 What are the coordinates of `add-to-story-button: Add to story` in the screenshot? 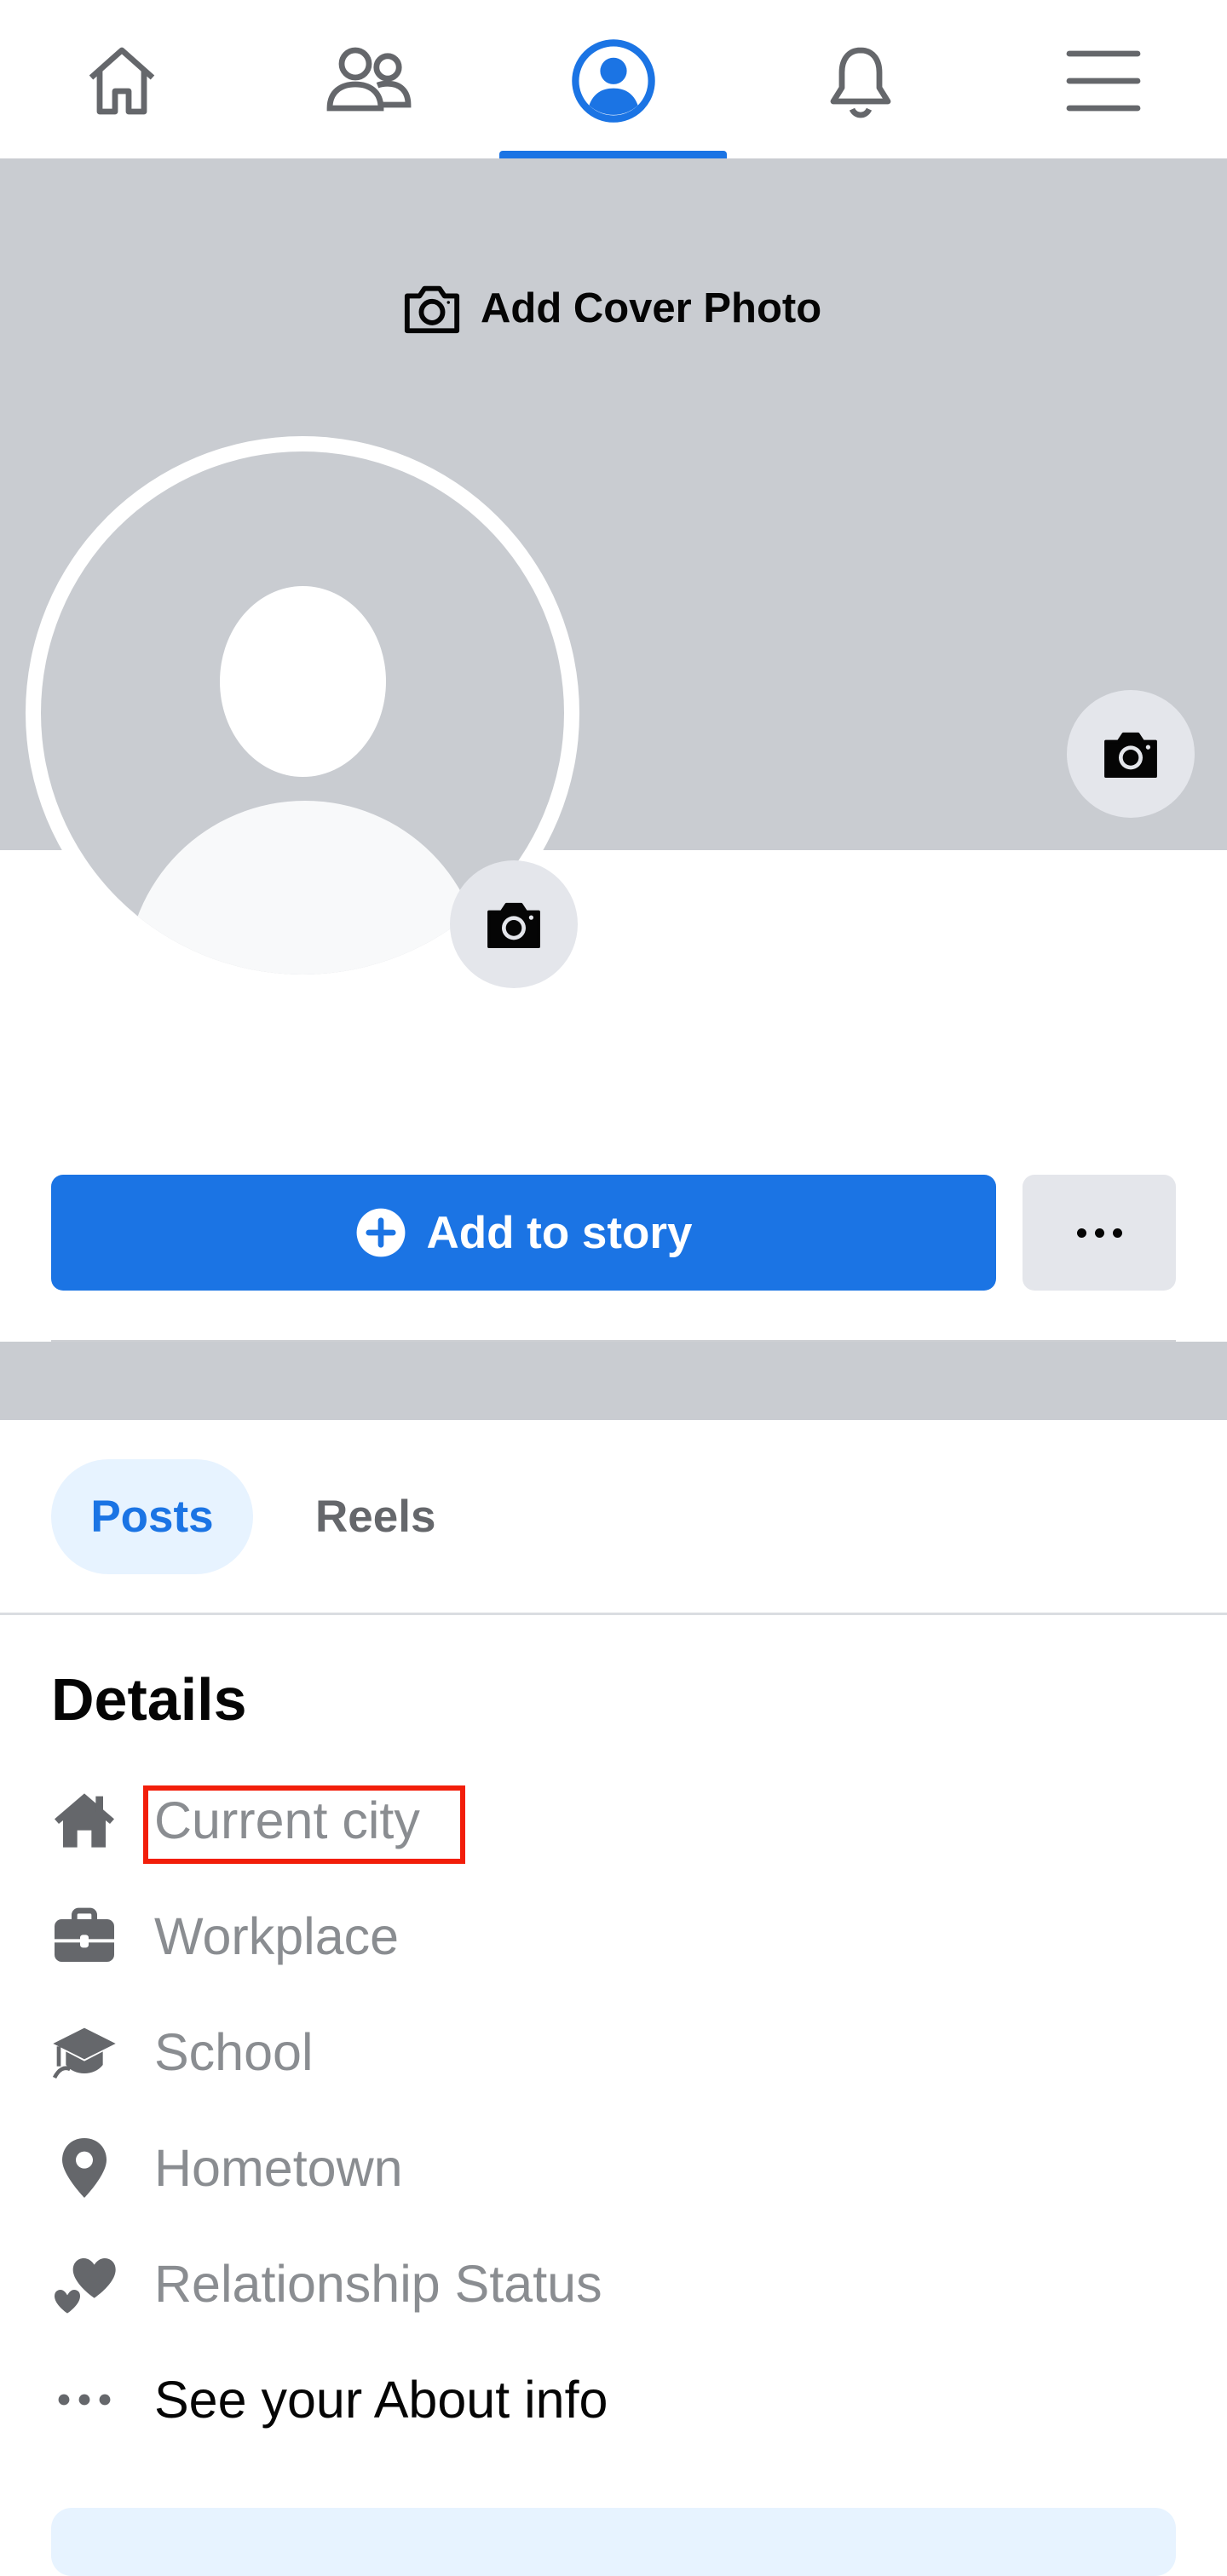 It's located at (523, 1233).